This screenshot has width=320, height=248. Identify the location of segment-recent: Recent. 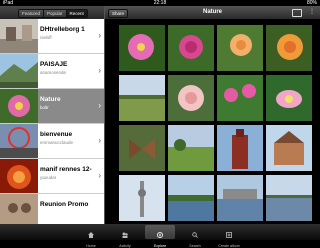
(76, 13).